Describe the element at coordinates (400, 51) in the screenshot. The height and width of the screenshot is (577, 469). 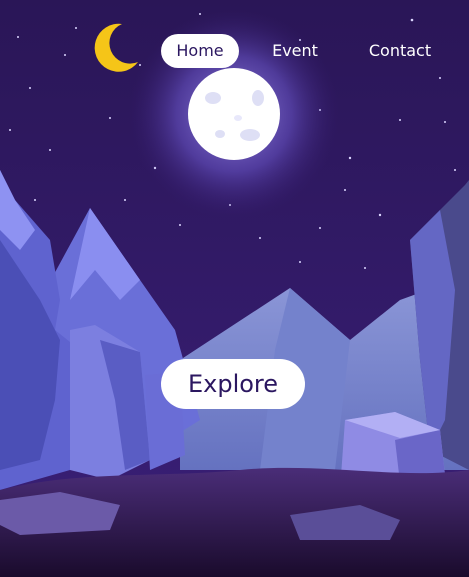
I see `nav-link-contact: Contact` at that location.